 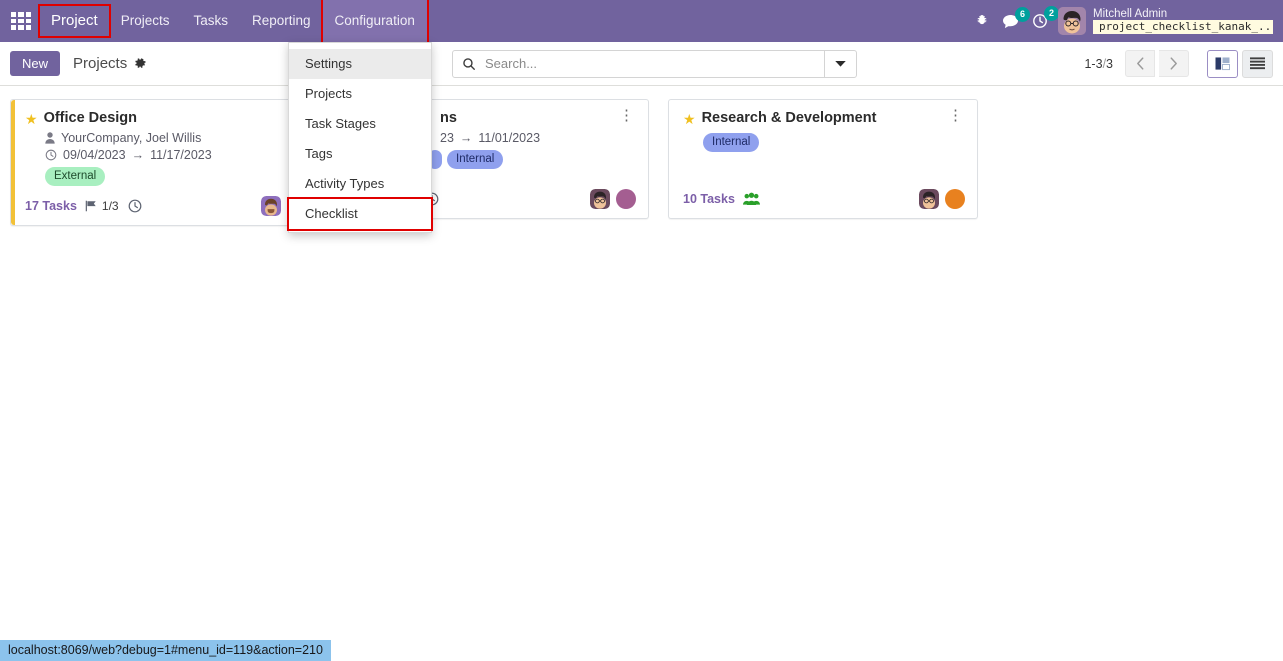 I want to click on card-header: ★ Office Design, so click(x=166, y=118).